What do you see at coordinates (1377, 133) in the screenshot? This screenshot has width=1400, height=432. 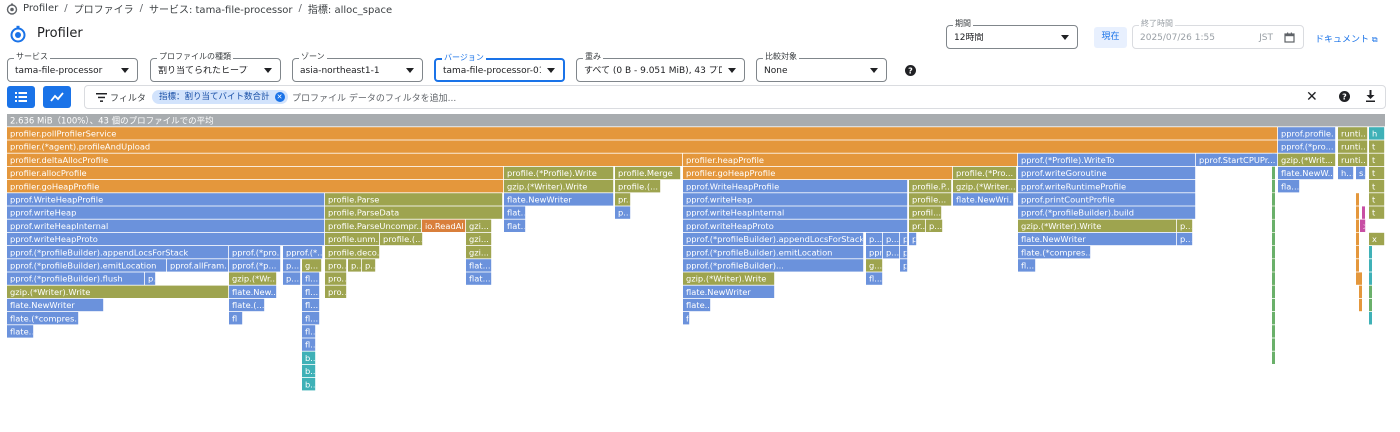 I see `flame-frame: h` at bounding box center [1377, 133].